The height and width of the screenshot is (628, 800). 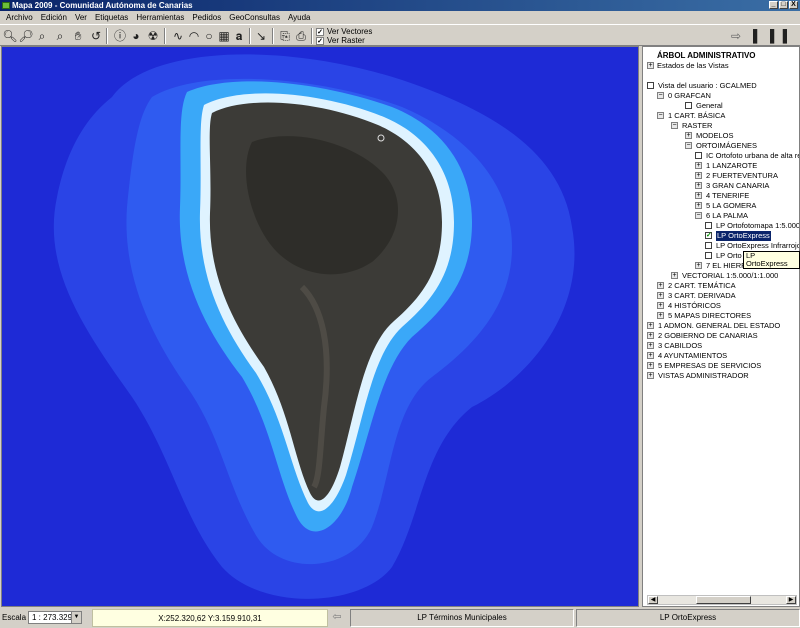 I want to click on arrow-right-icon: ⇨, so click(x=736, y=36).